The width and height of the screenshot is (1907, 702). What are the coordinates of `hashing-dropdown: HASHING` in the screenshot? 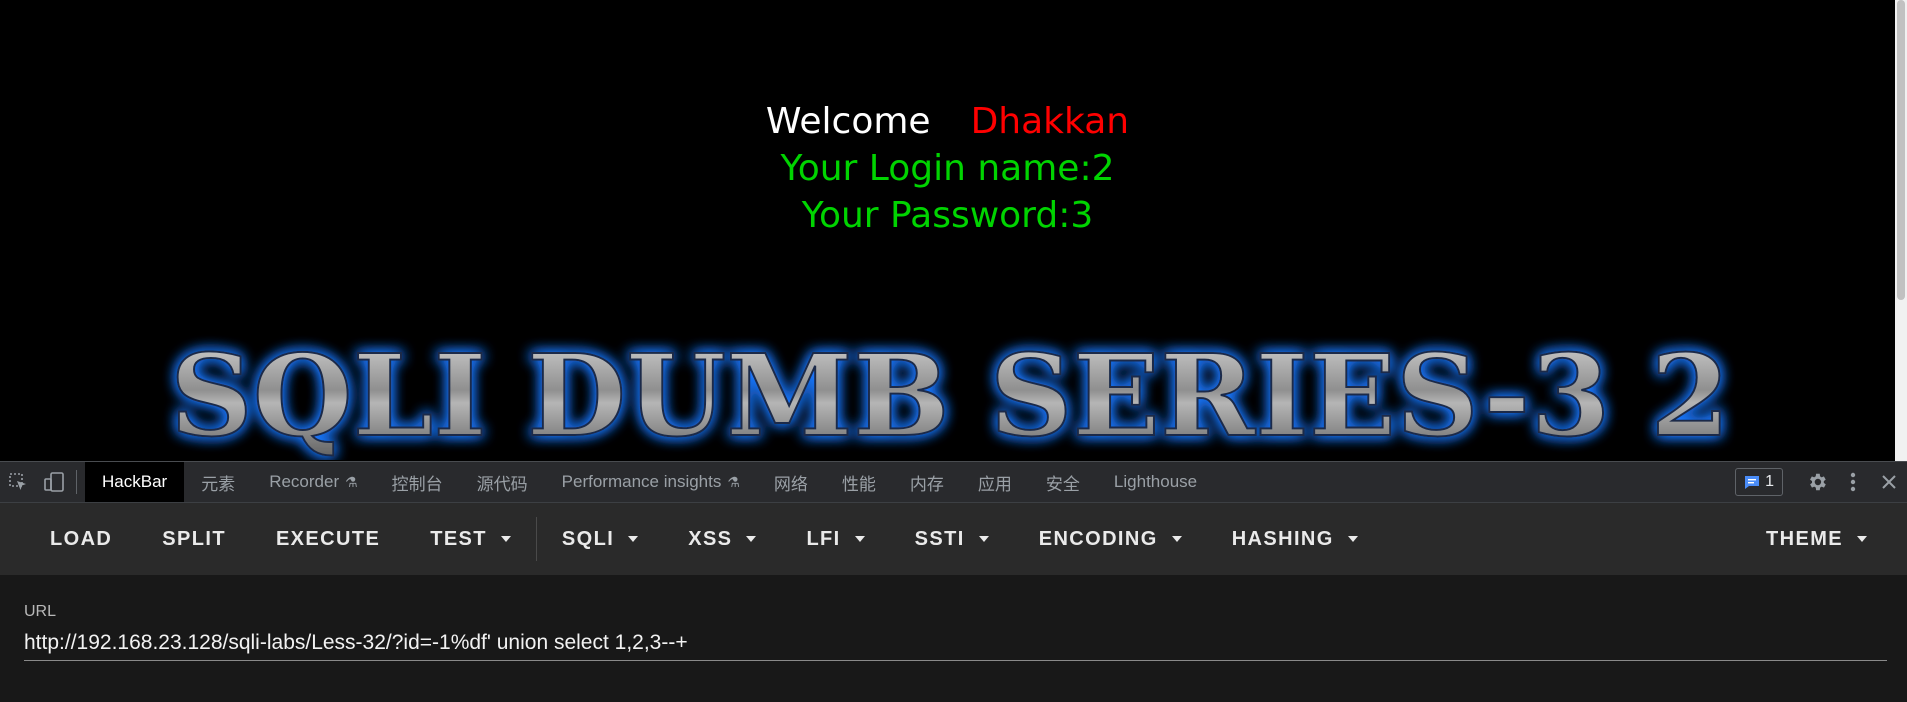 It's located at (1295, 539).